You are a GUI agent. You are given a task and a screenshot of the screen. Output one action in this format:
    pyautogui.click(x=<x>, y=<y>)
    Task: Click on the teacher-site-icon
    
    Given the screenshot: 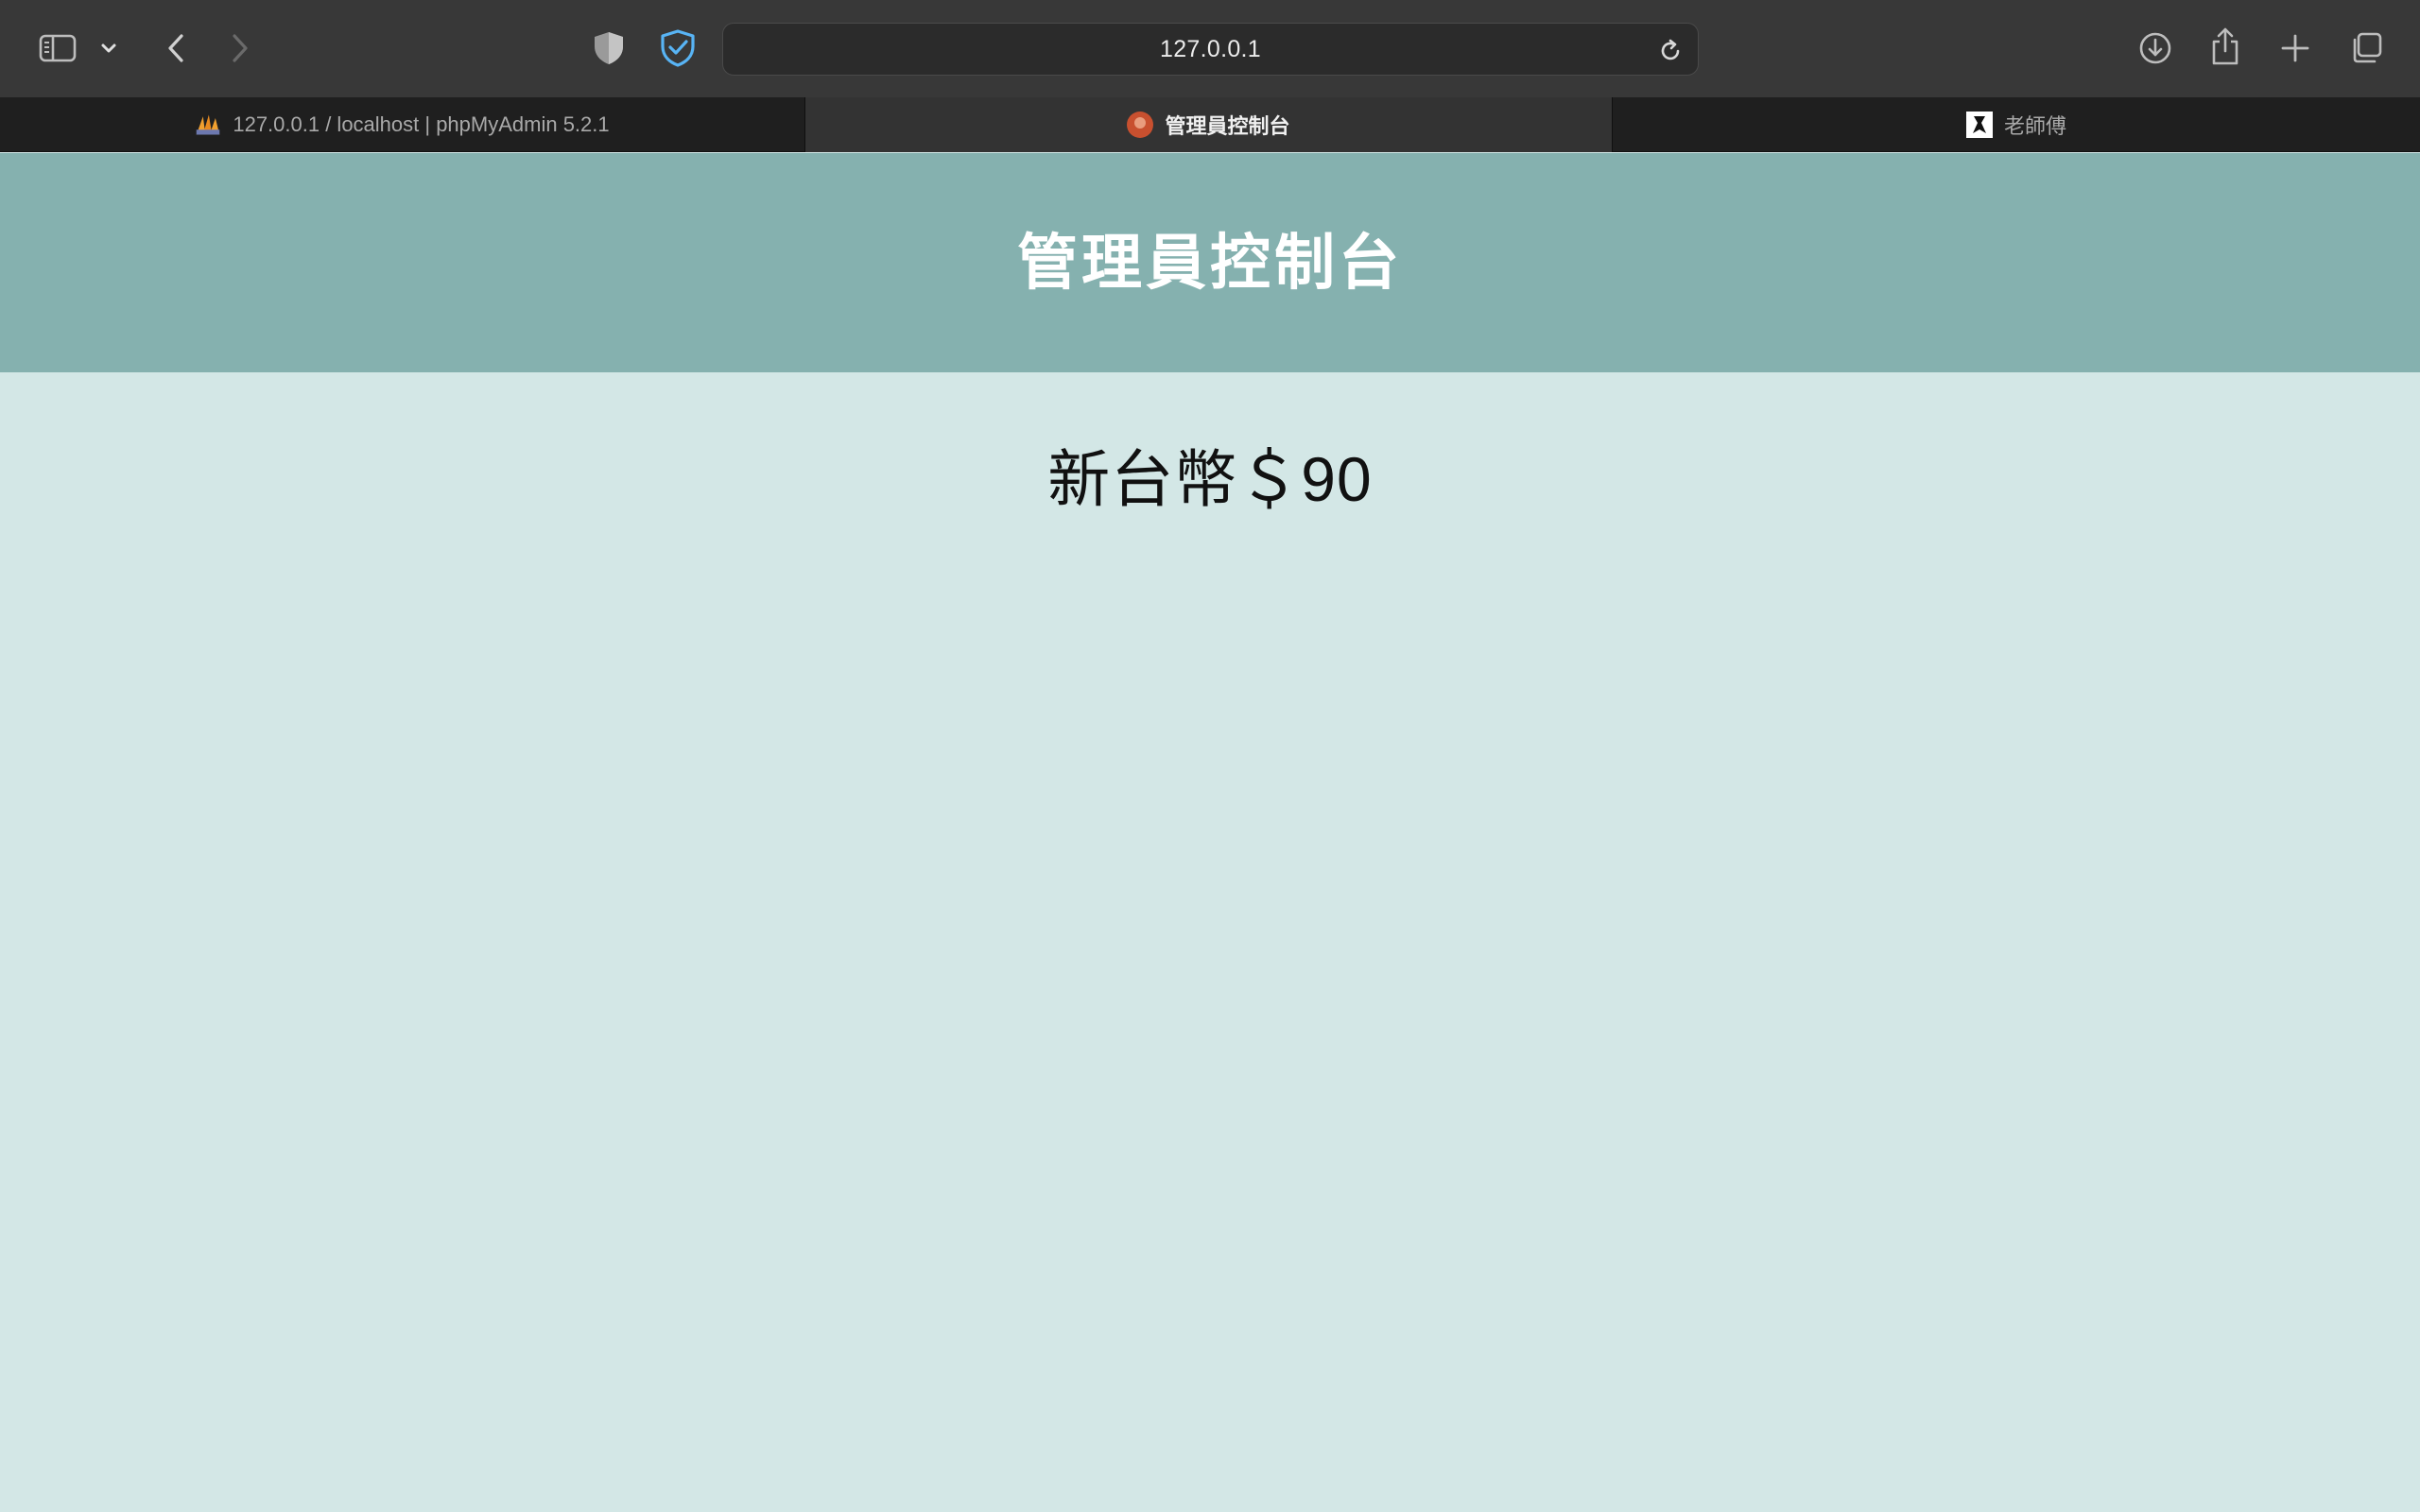 What is the action you would take?
    pyautogui.click(x=1979, y=125)
    